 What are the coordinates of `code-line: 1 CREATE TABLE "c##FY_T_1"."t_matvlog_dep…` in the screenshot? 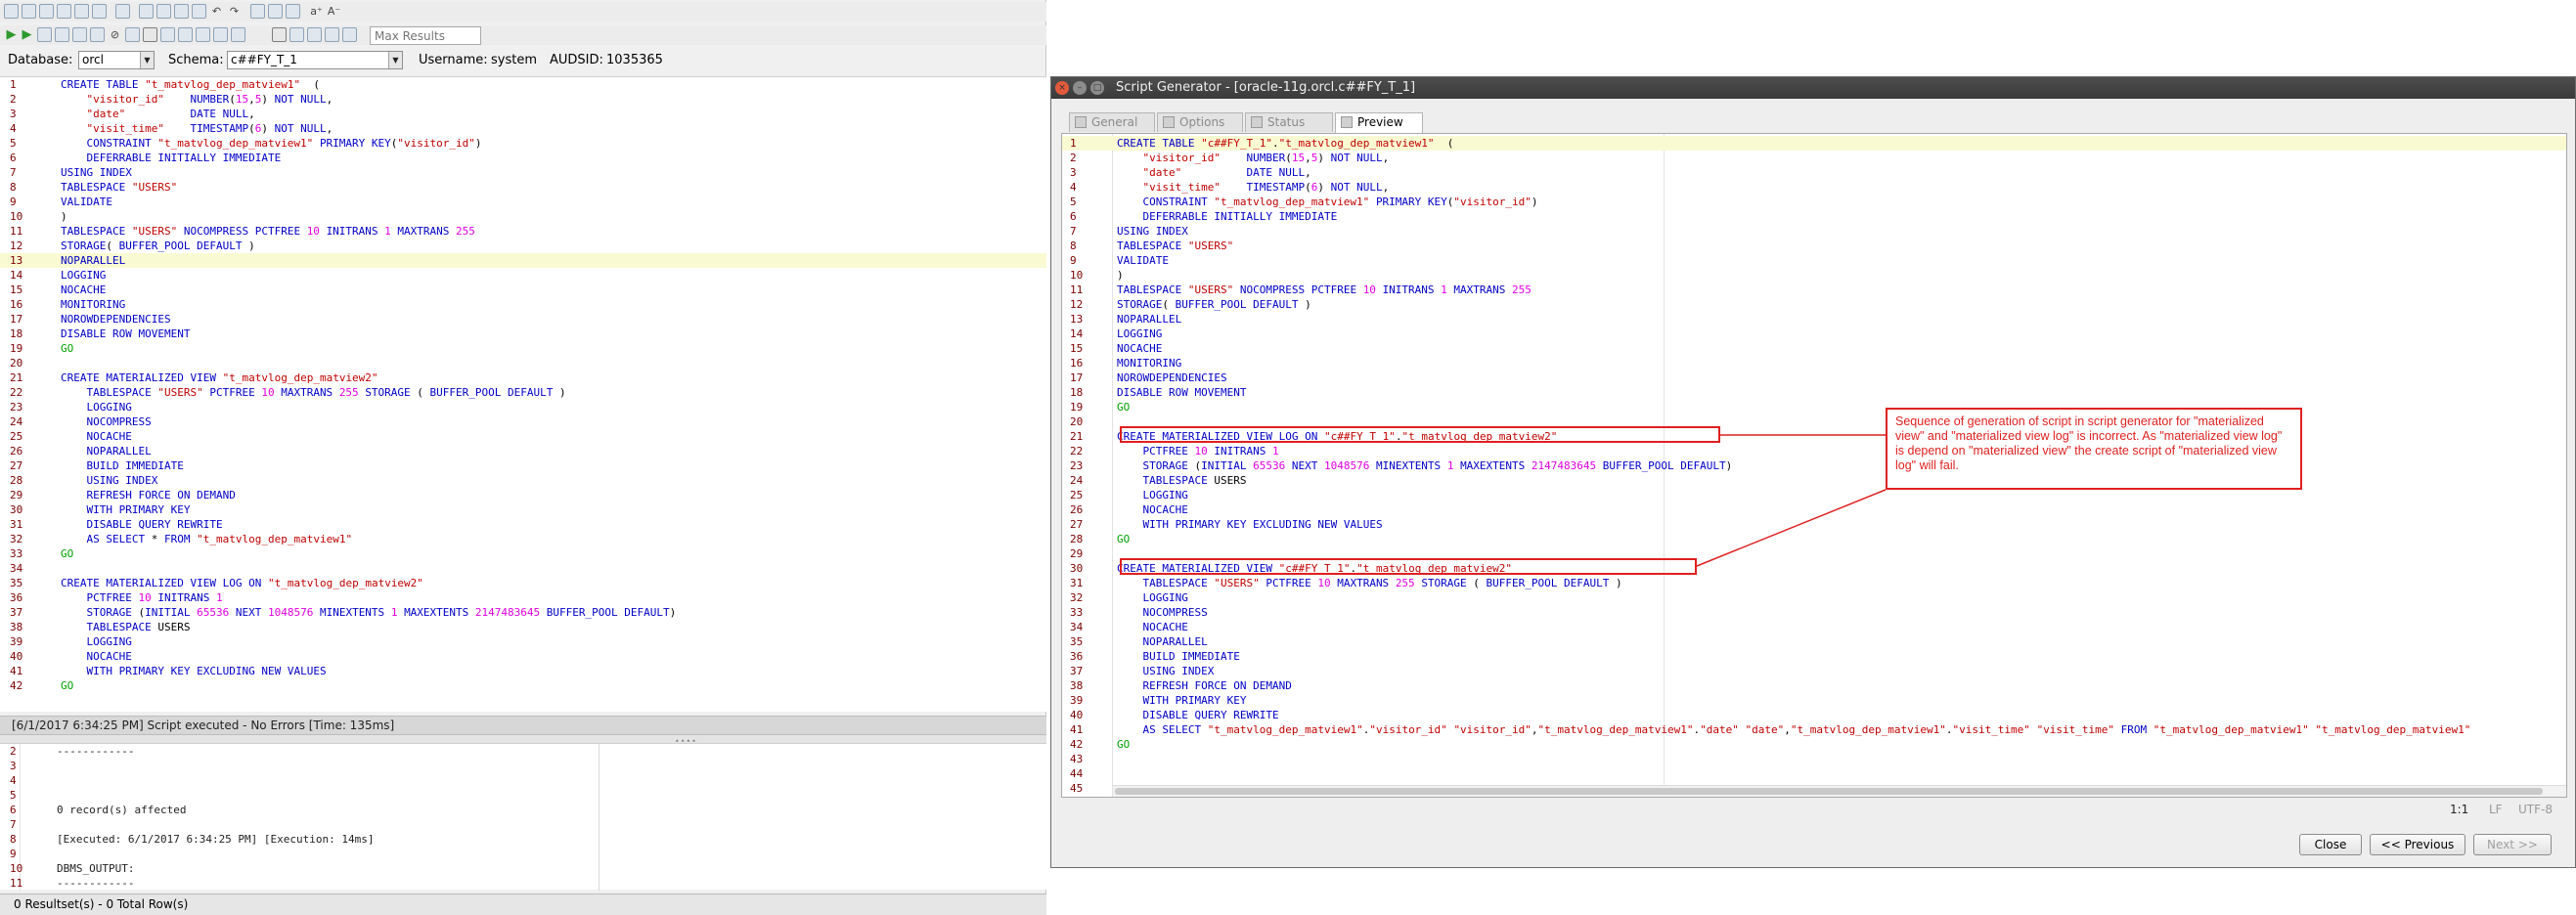 It's located at (1814, 143).